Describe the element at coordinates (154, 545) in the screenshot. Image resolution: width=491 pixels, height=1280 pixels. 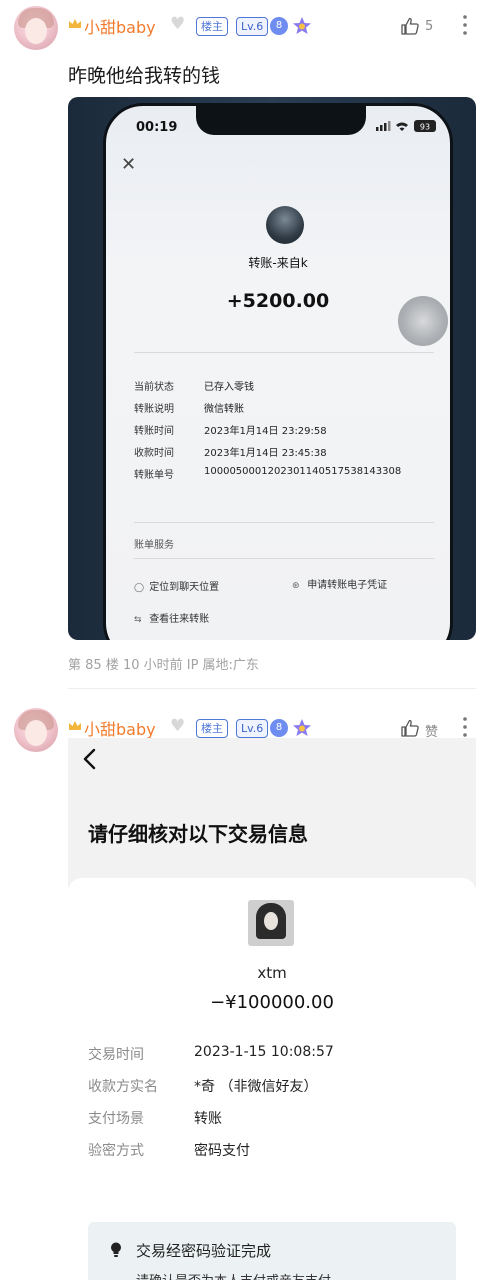
I see `bill-service-label: 账单服务` at that location.